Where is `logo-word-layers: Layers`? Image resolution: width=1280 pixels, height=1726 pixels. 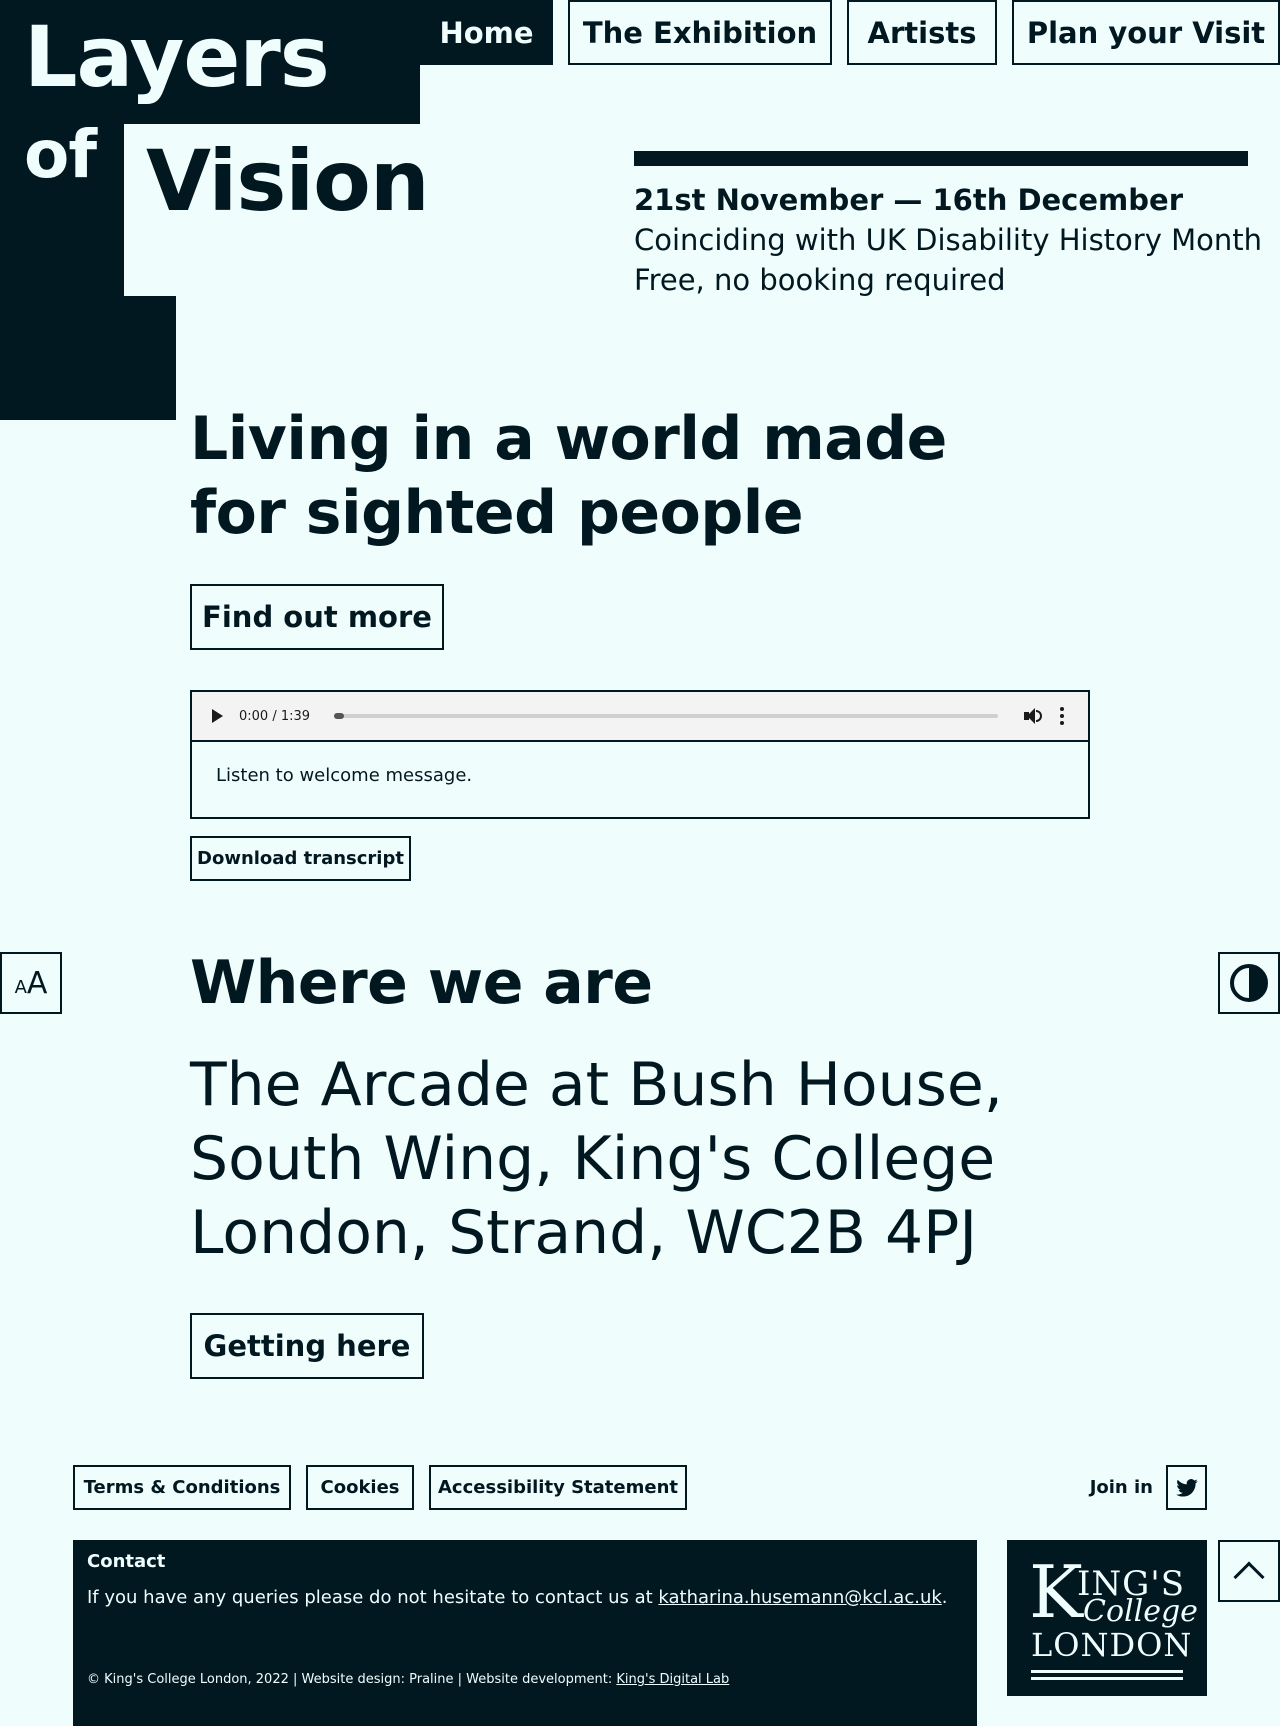
logo-word-layers: Layers is located at coordinates (177, 57).